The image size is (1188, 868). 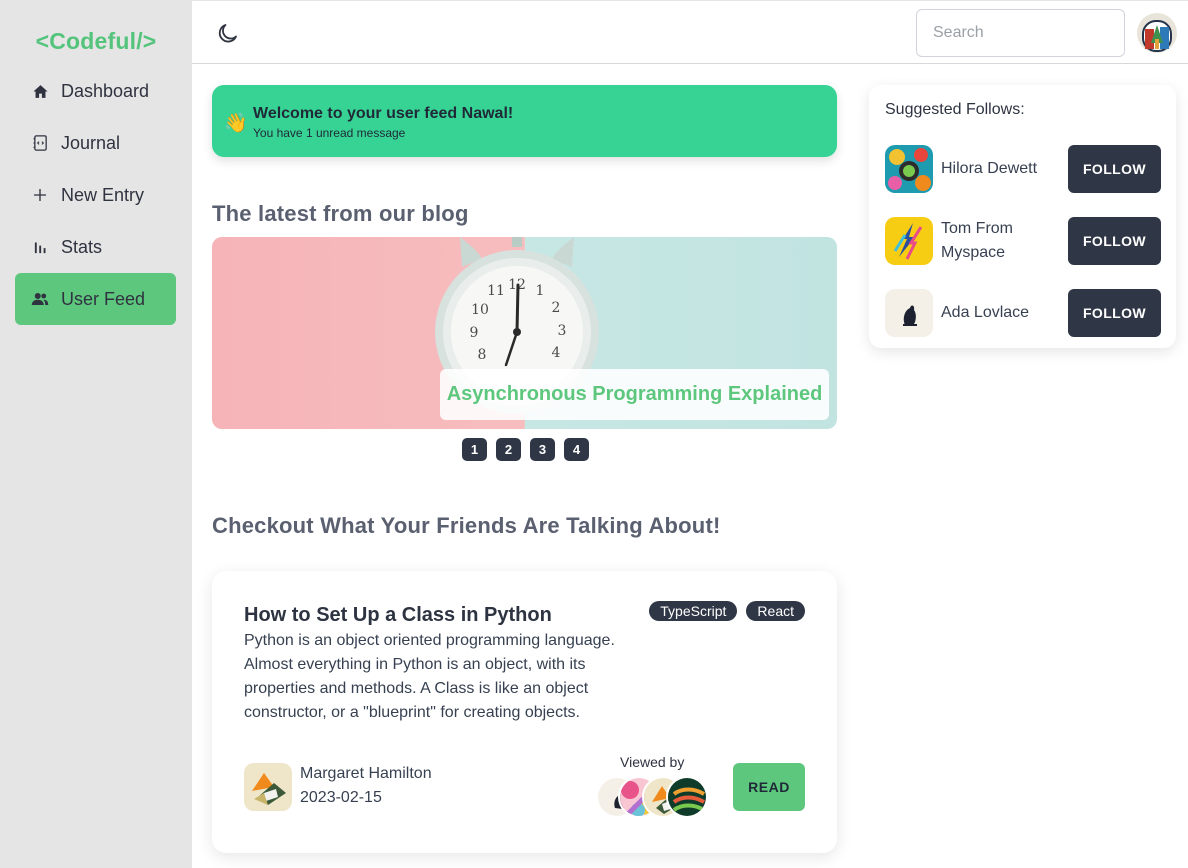 What do you see at coordinates (40, 247) in the screenshot?
I see `bar-chart-icon` at bounding box center [40, 247].